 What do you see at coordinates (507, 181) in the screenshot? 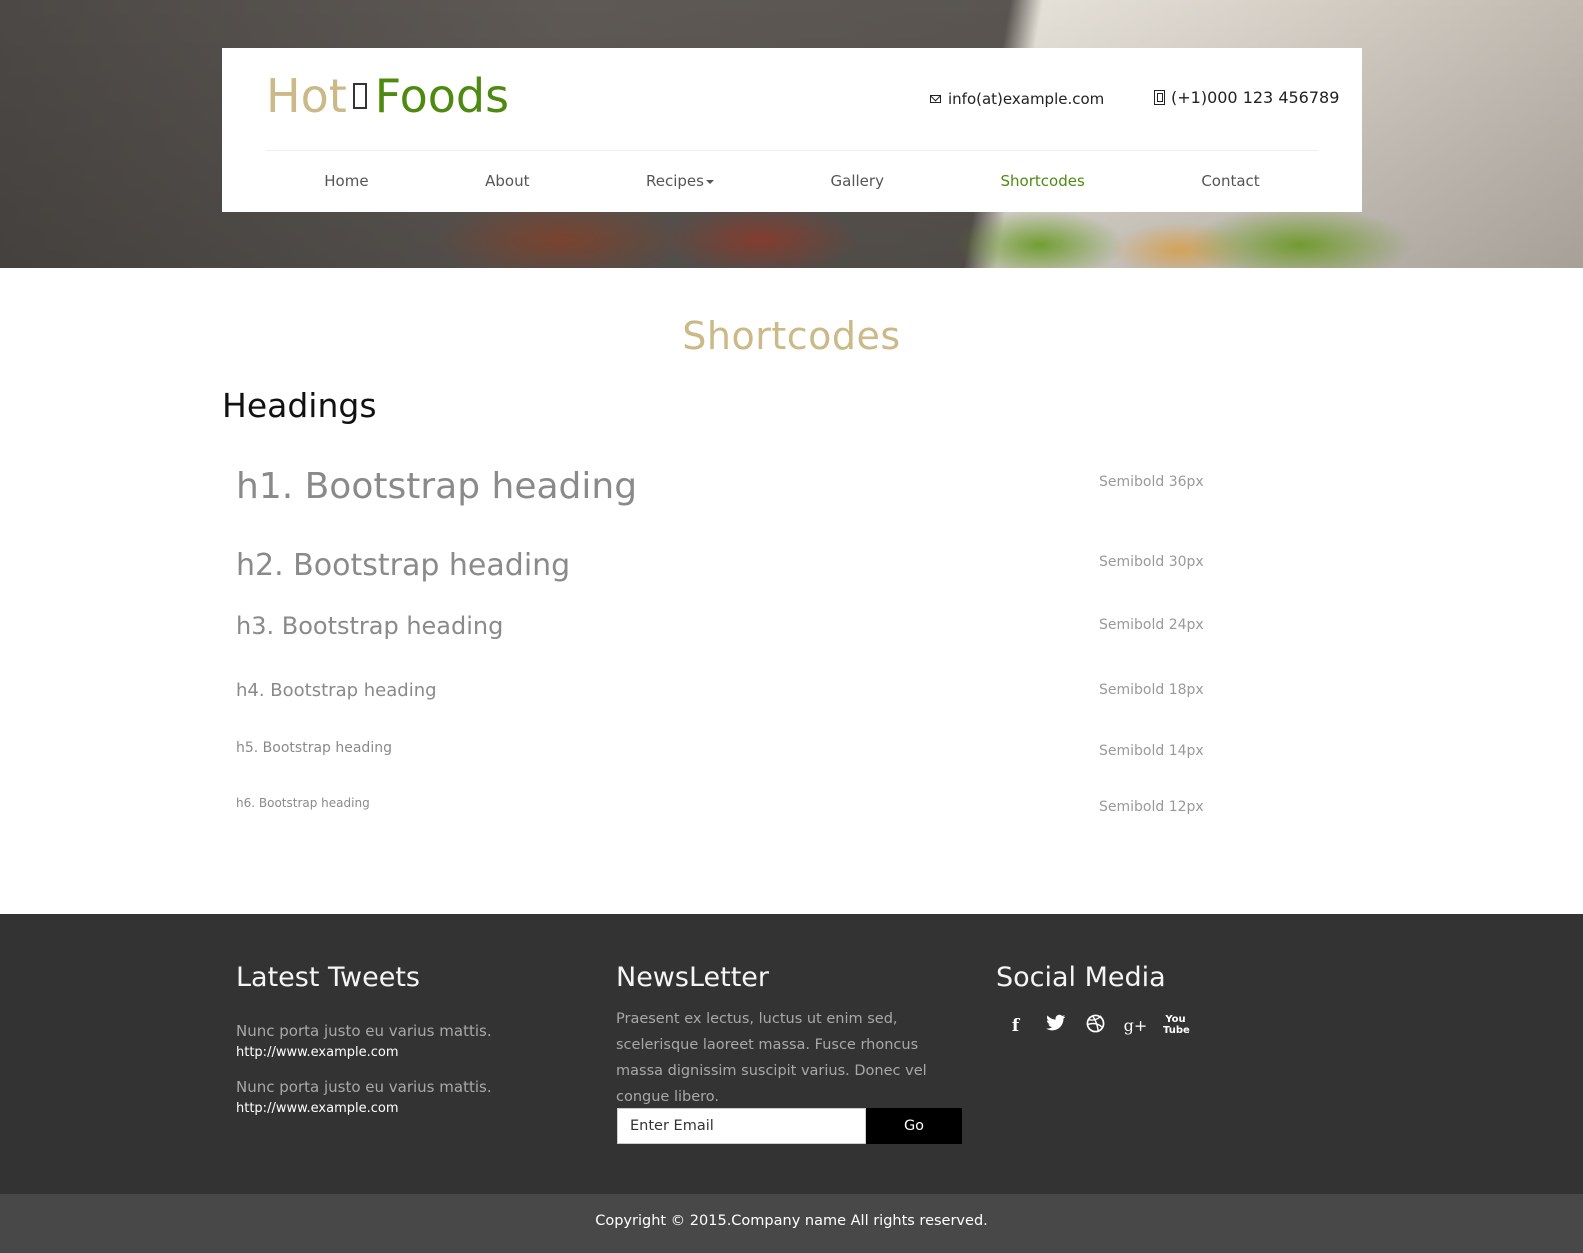
I see `nav-about: About` at bounding box center [507, 181].